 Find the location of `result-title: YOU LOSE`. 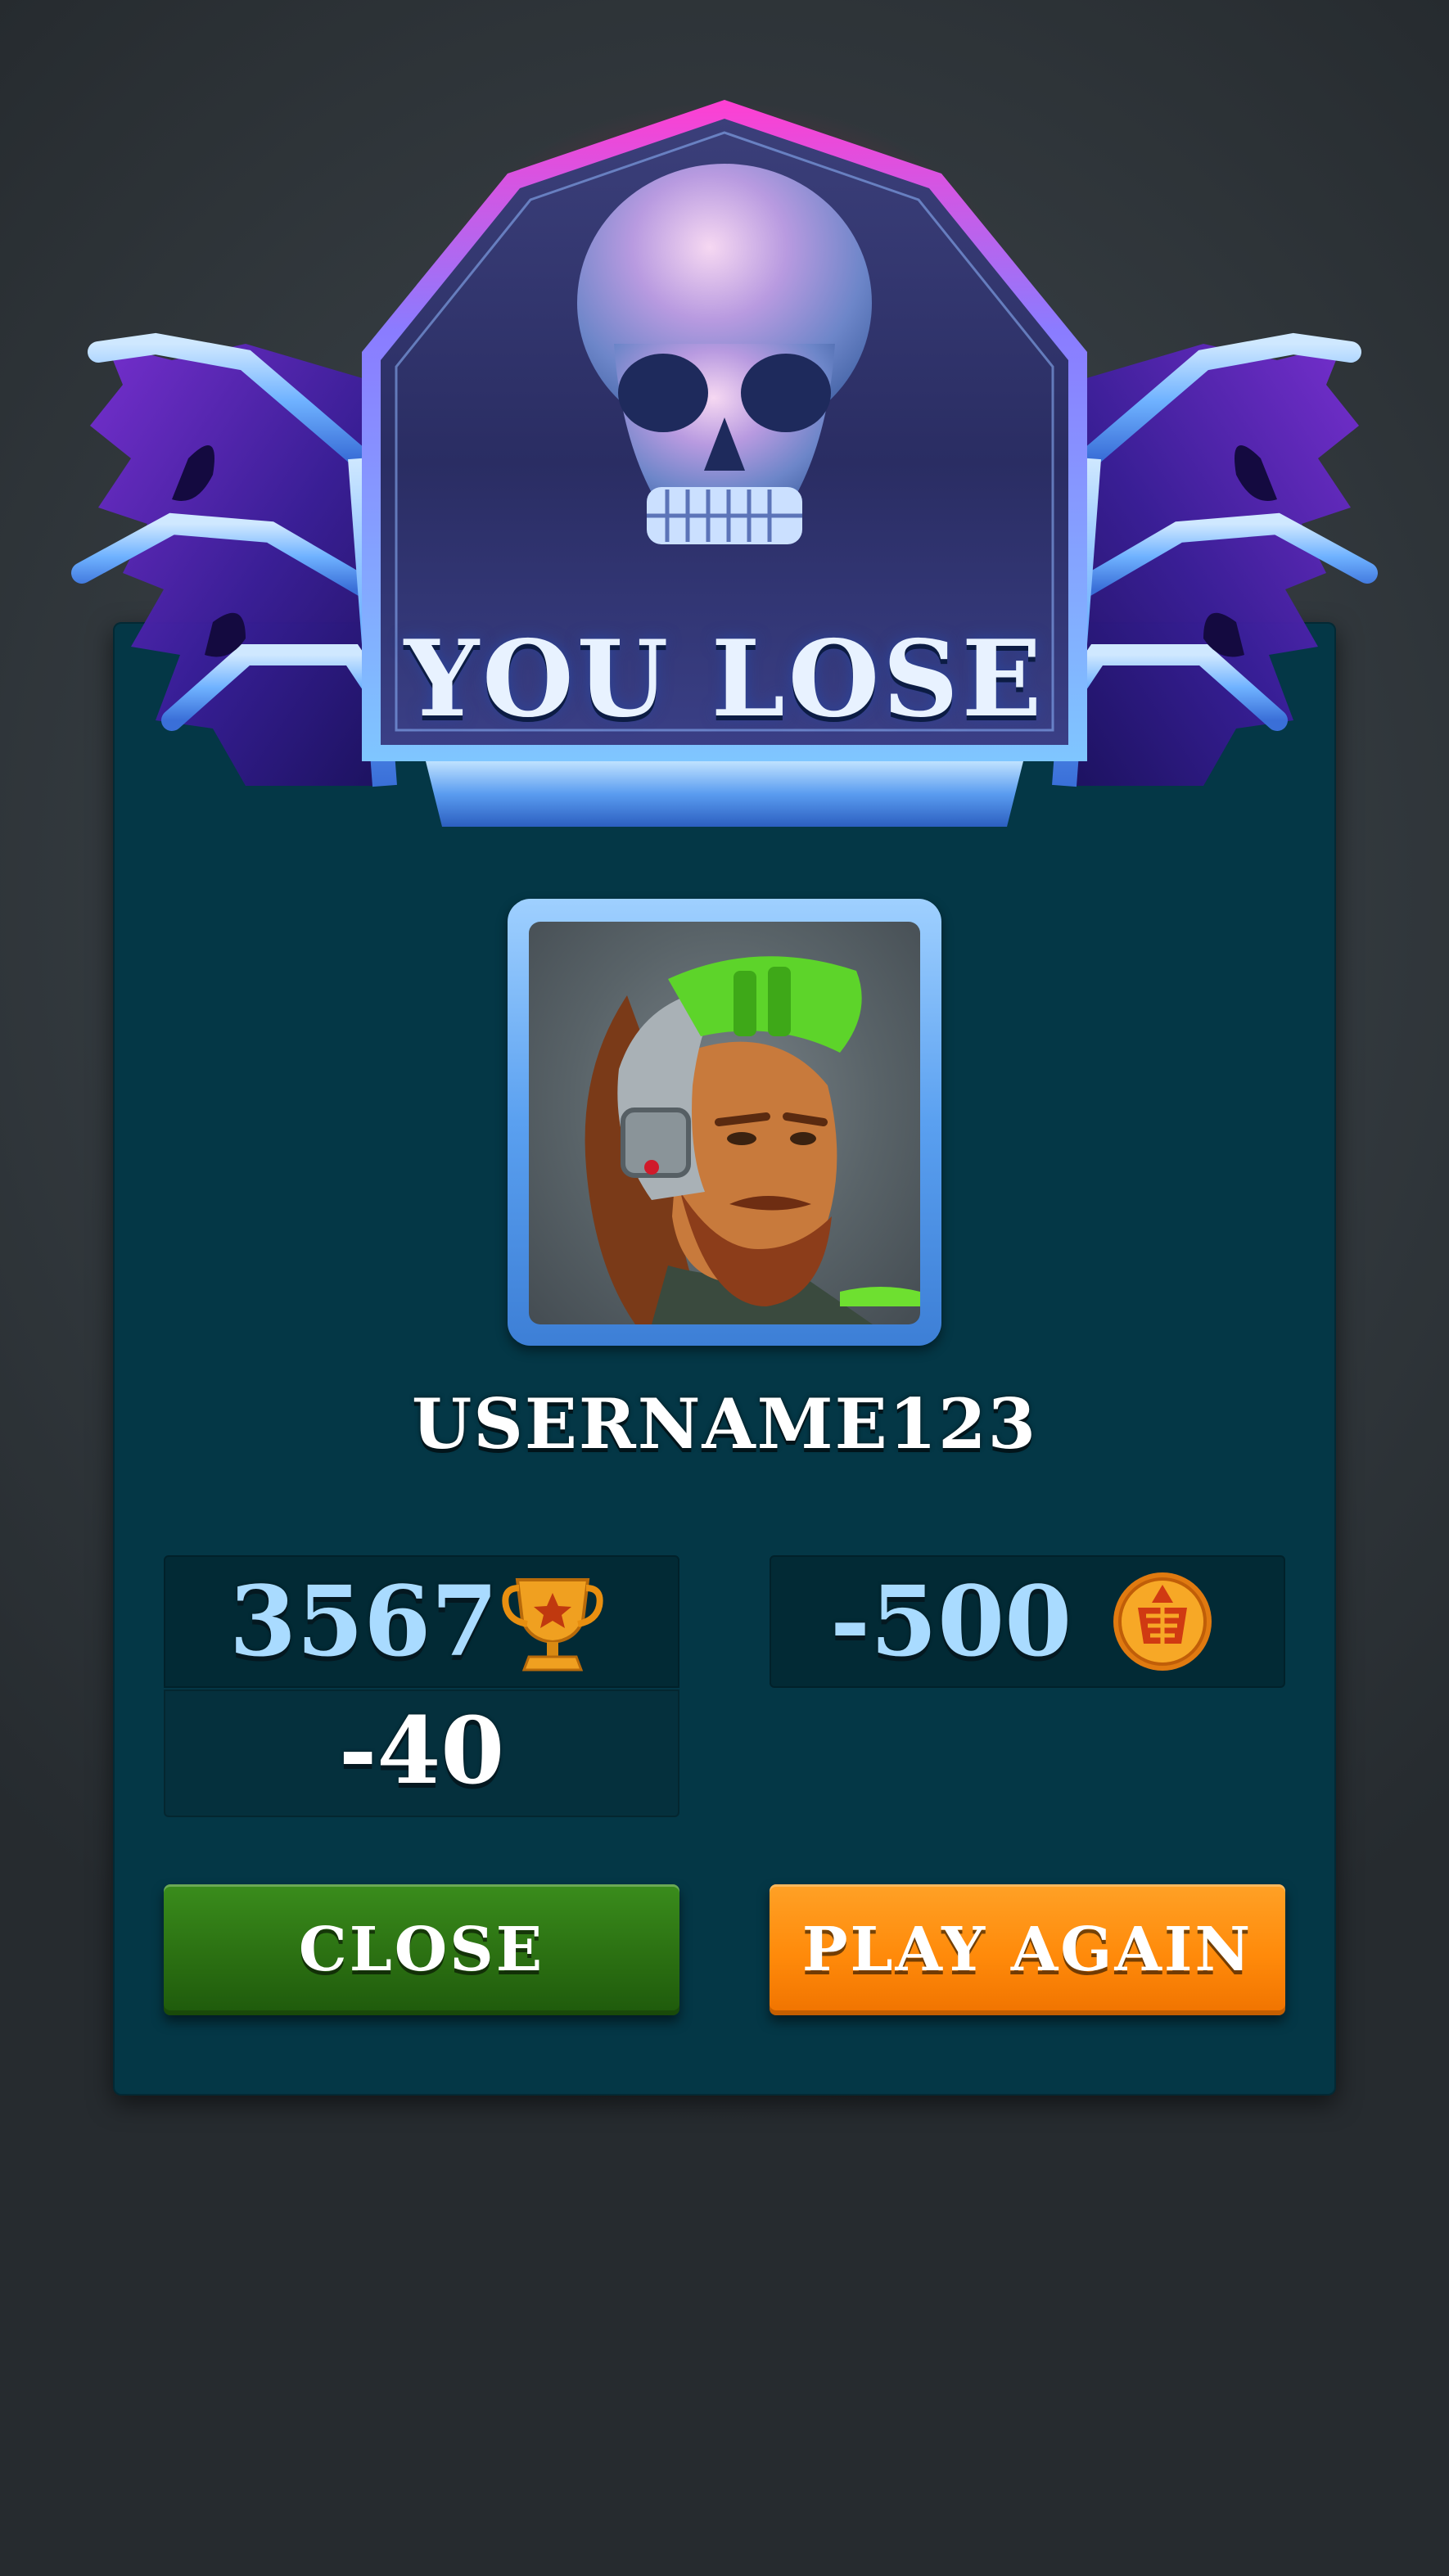

result-title: YOU LOSE is located at coordinates (724, 679).